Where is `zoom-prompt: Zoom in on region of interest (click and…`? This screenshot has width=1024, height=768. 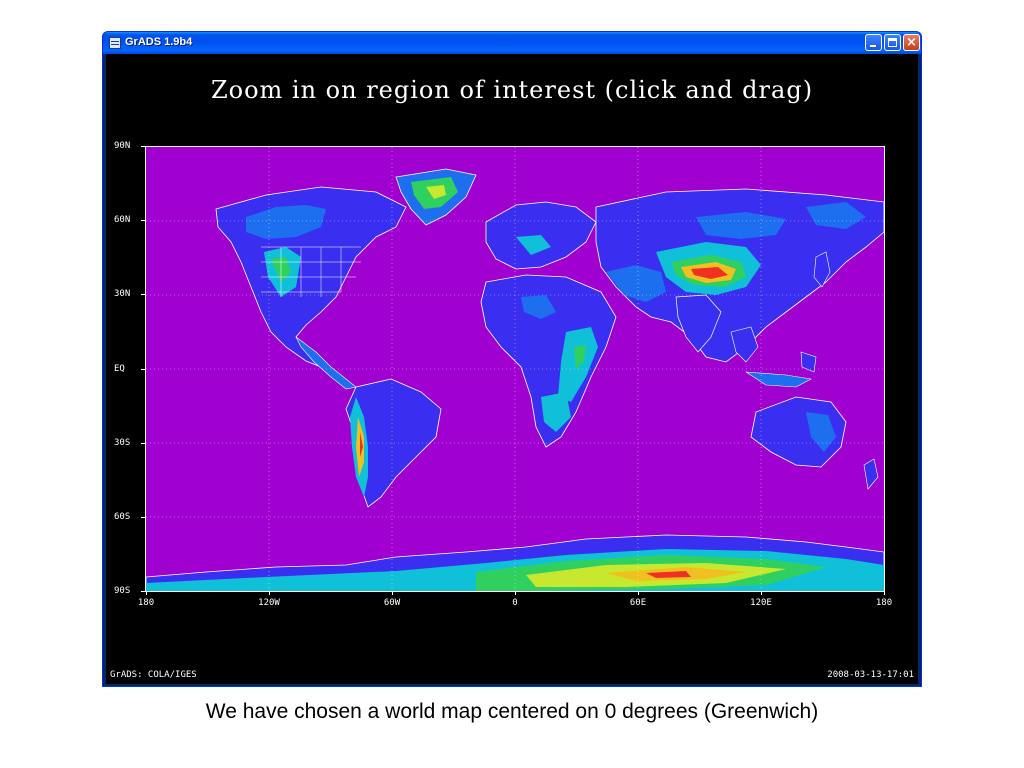 zoom-prompt: Zoom in on region of interest (click and… is located at coordinates (512, 90).